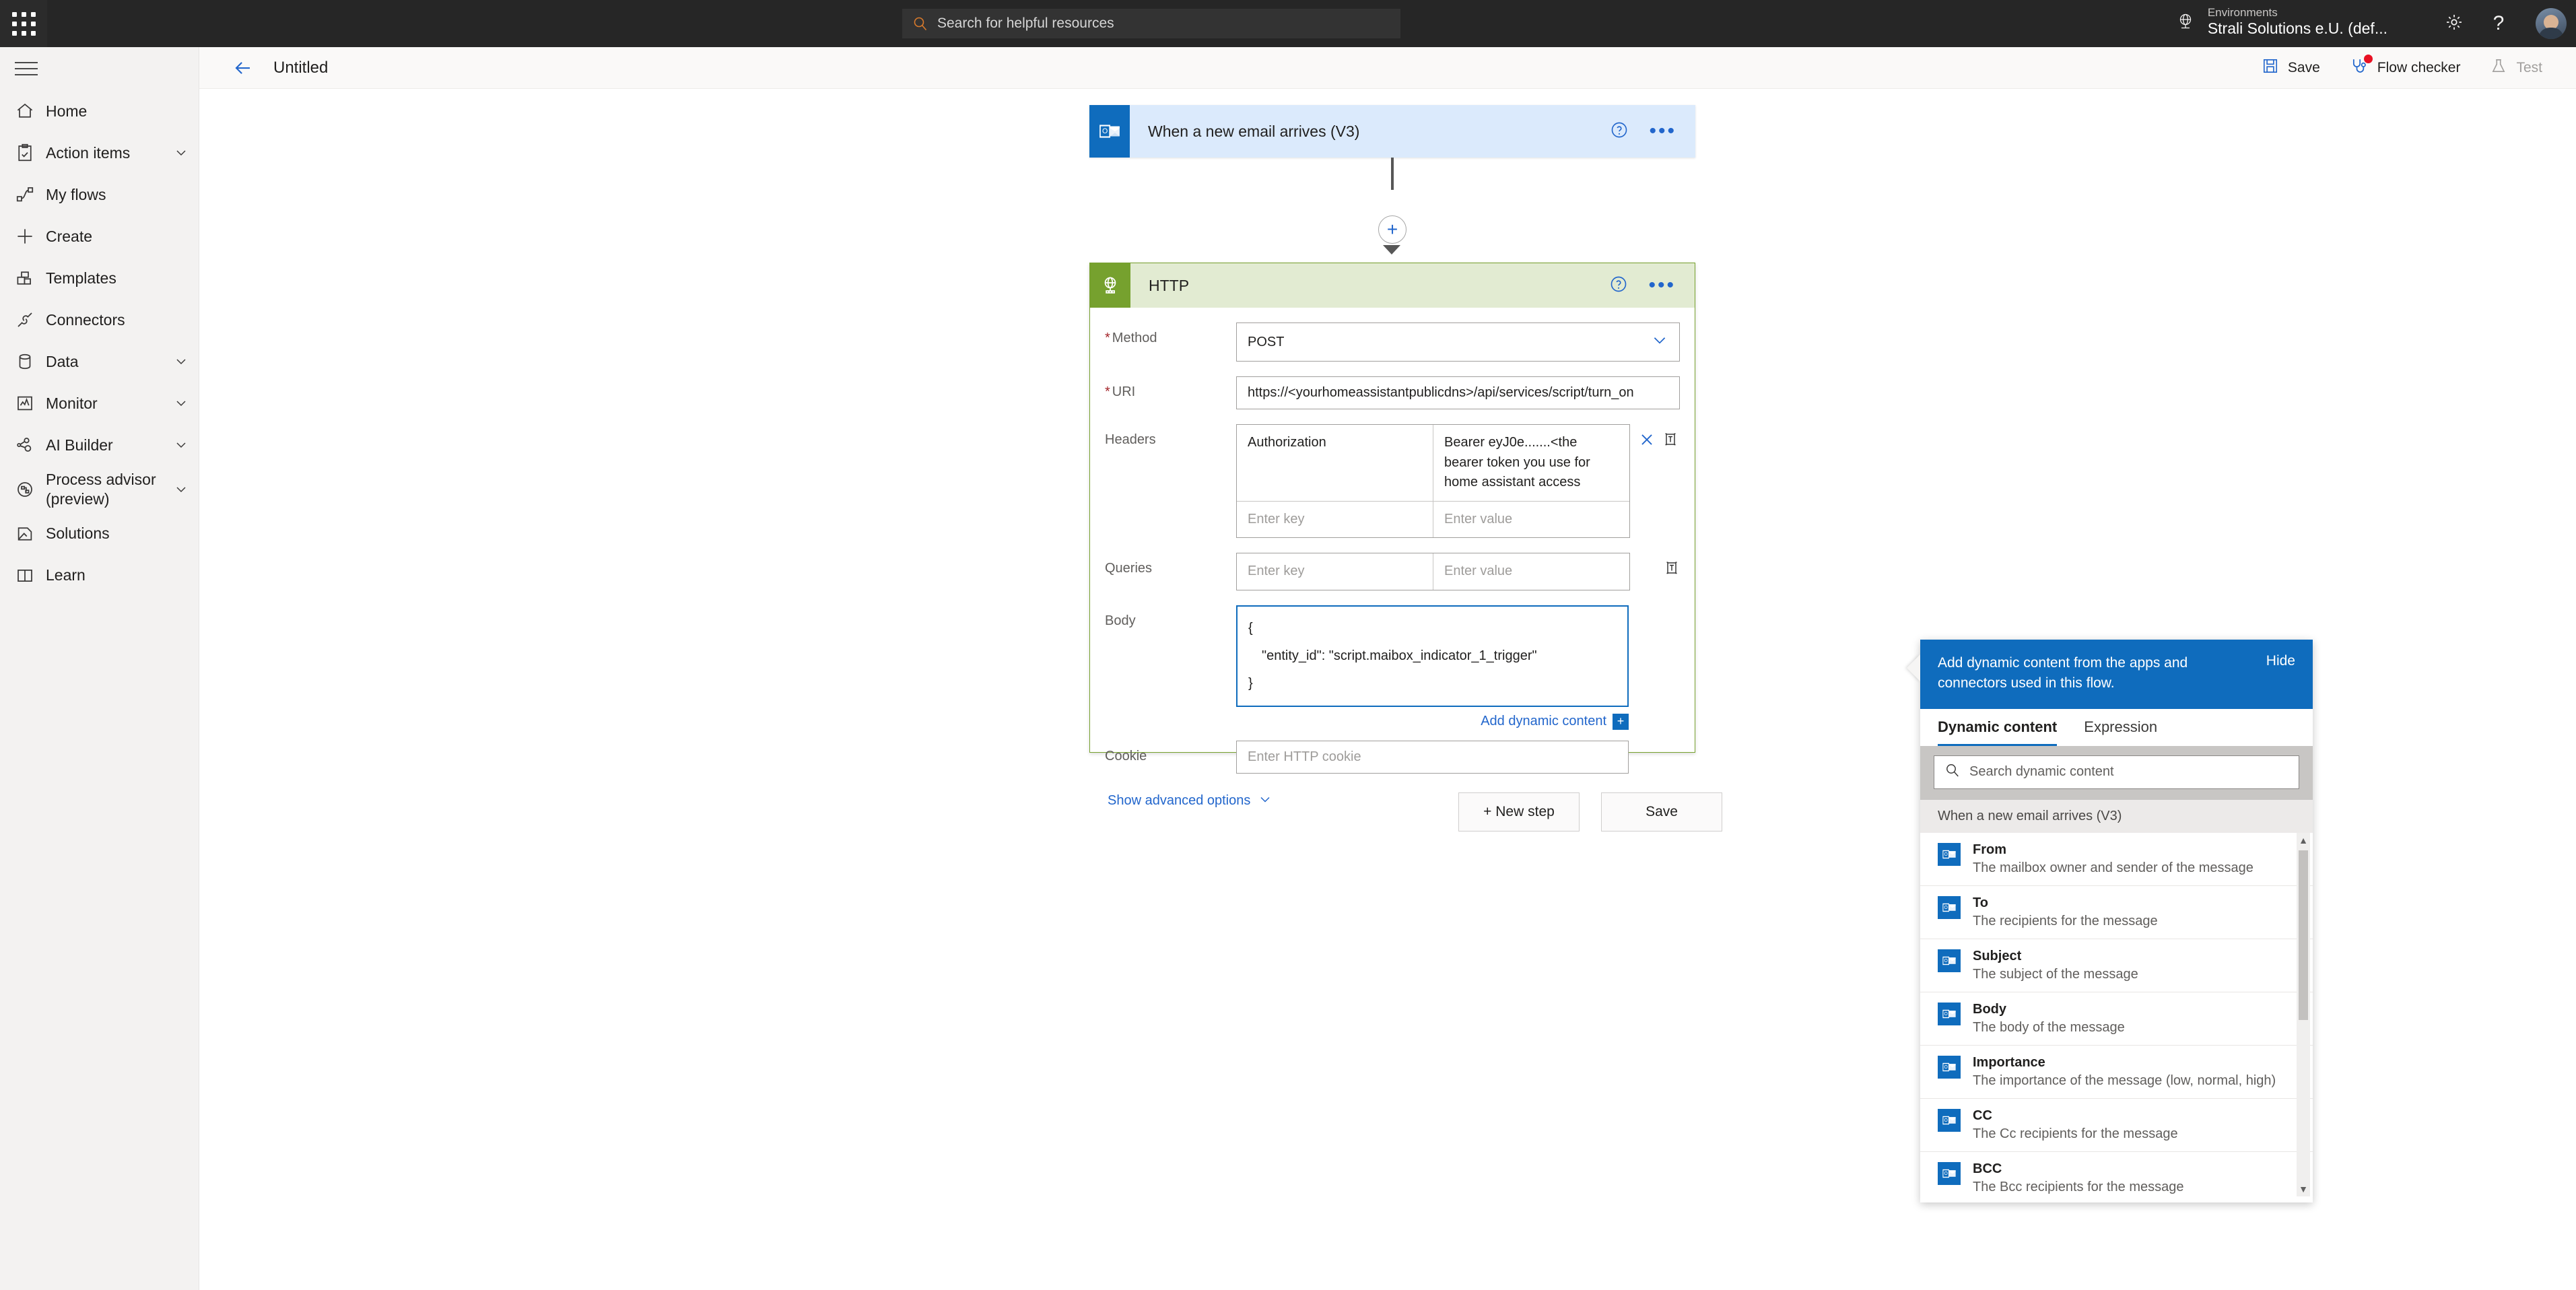 This screenshot has height=1290, width=2576. What do you see at coordinates (243, 68) in the screenshot?
I see `back-button` at bounding box center [243, 68].